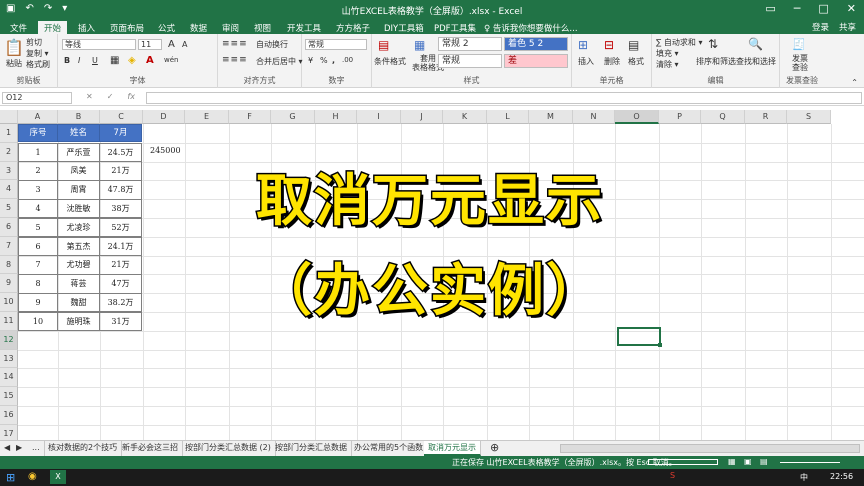  What do you see at coordinates (347, 60) in the screenshot?
I see `decimal-icon: .00` at bounding box center [347, 60].